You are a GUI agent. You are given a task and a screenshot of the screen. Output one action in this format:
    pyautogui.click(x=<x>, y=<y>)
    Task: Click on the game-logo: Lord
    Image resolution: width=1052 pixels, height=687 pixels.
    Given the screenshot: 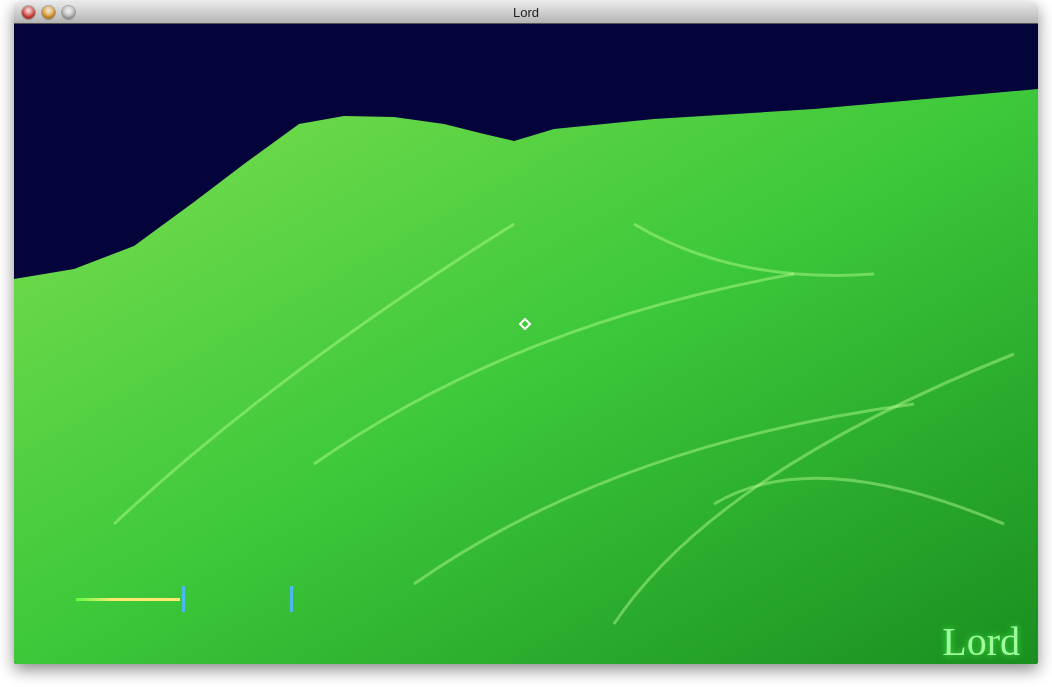 What is the action you would take?
    pyautogui.click(x=981, y=642)
    